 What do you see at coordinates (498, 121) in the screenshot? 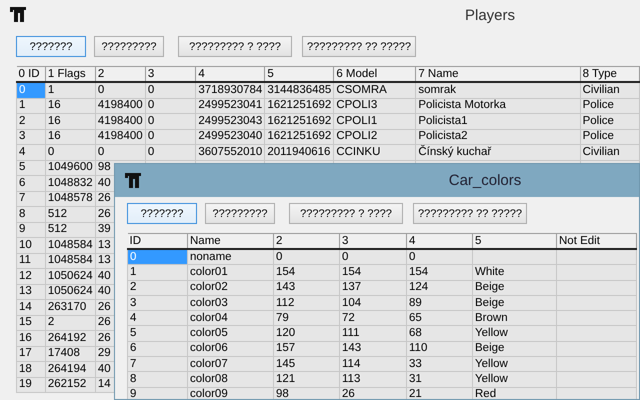
I see `table-cell: Policista1` at bounding box center [498, 121].